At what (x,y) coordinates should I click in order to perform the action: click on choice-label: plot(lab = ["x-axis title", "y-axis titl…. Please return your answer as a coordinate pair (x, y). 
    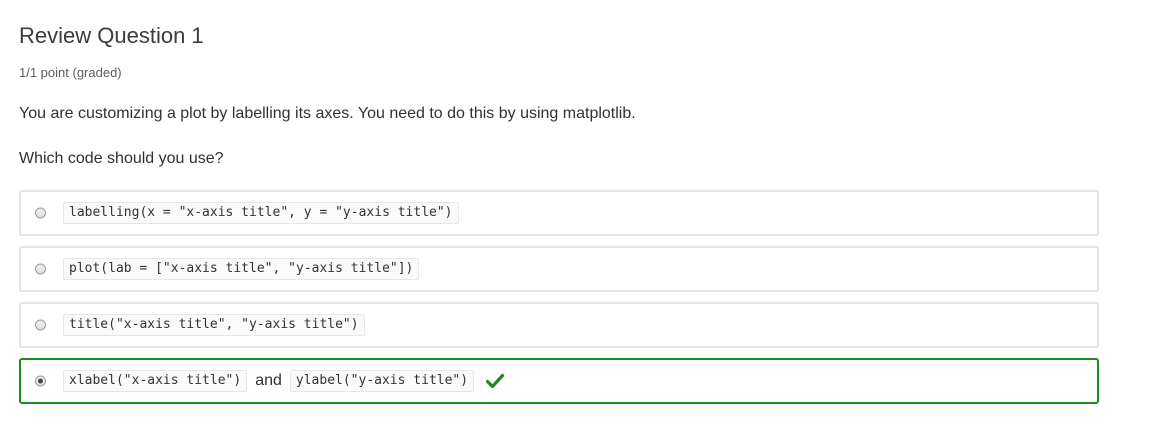
    Looking at the image, I should click on (241, 269).